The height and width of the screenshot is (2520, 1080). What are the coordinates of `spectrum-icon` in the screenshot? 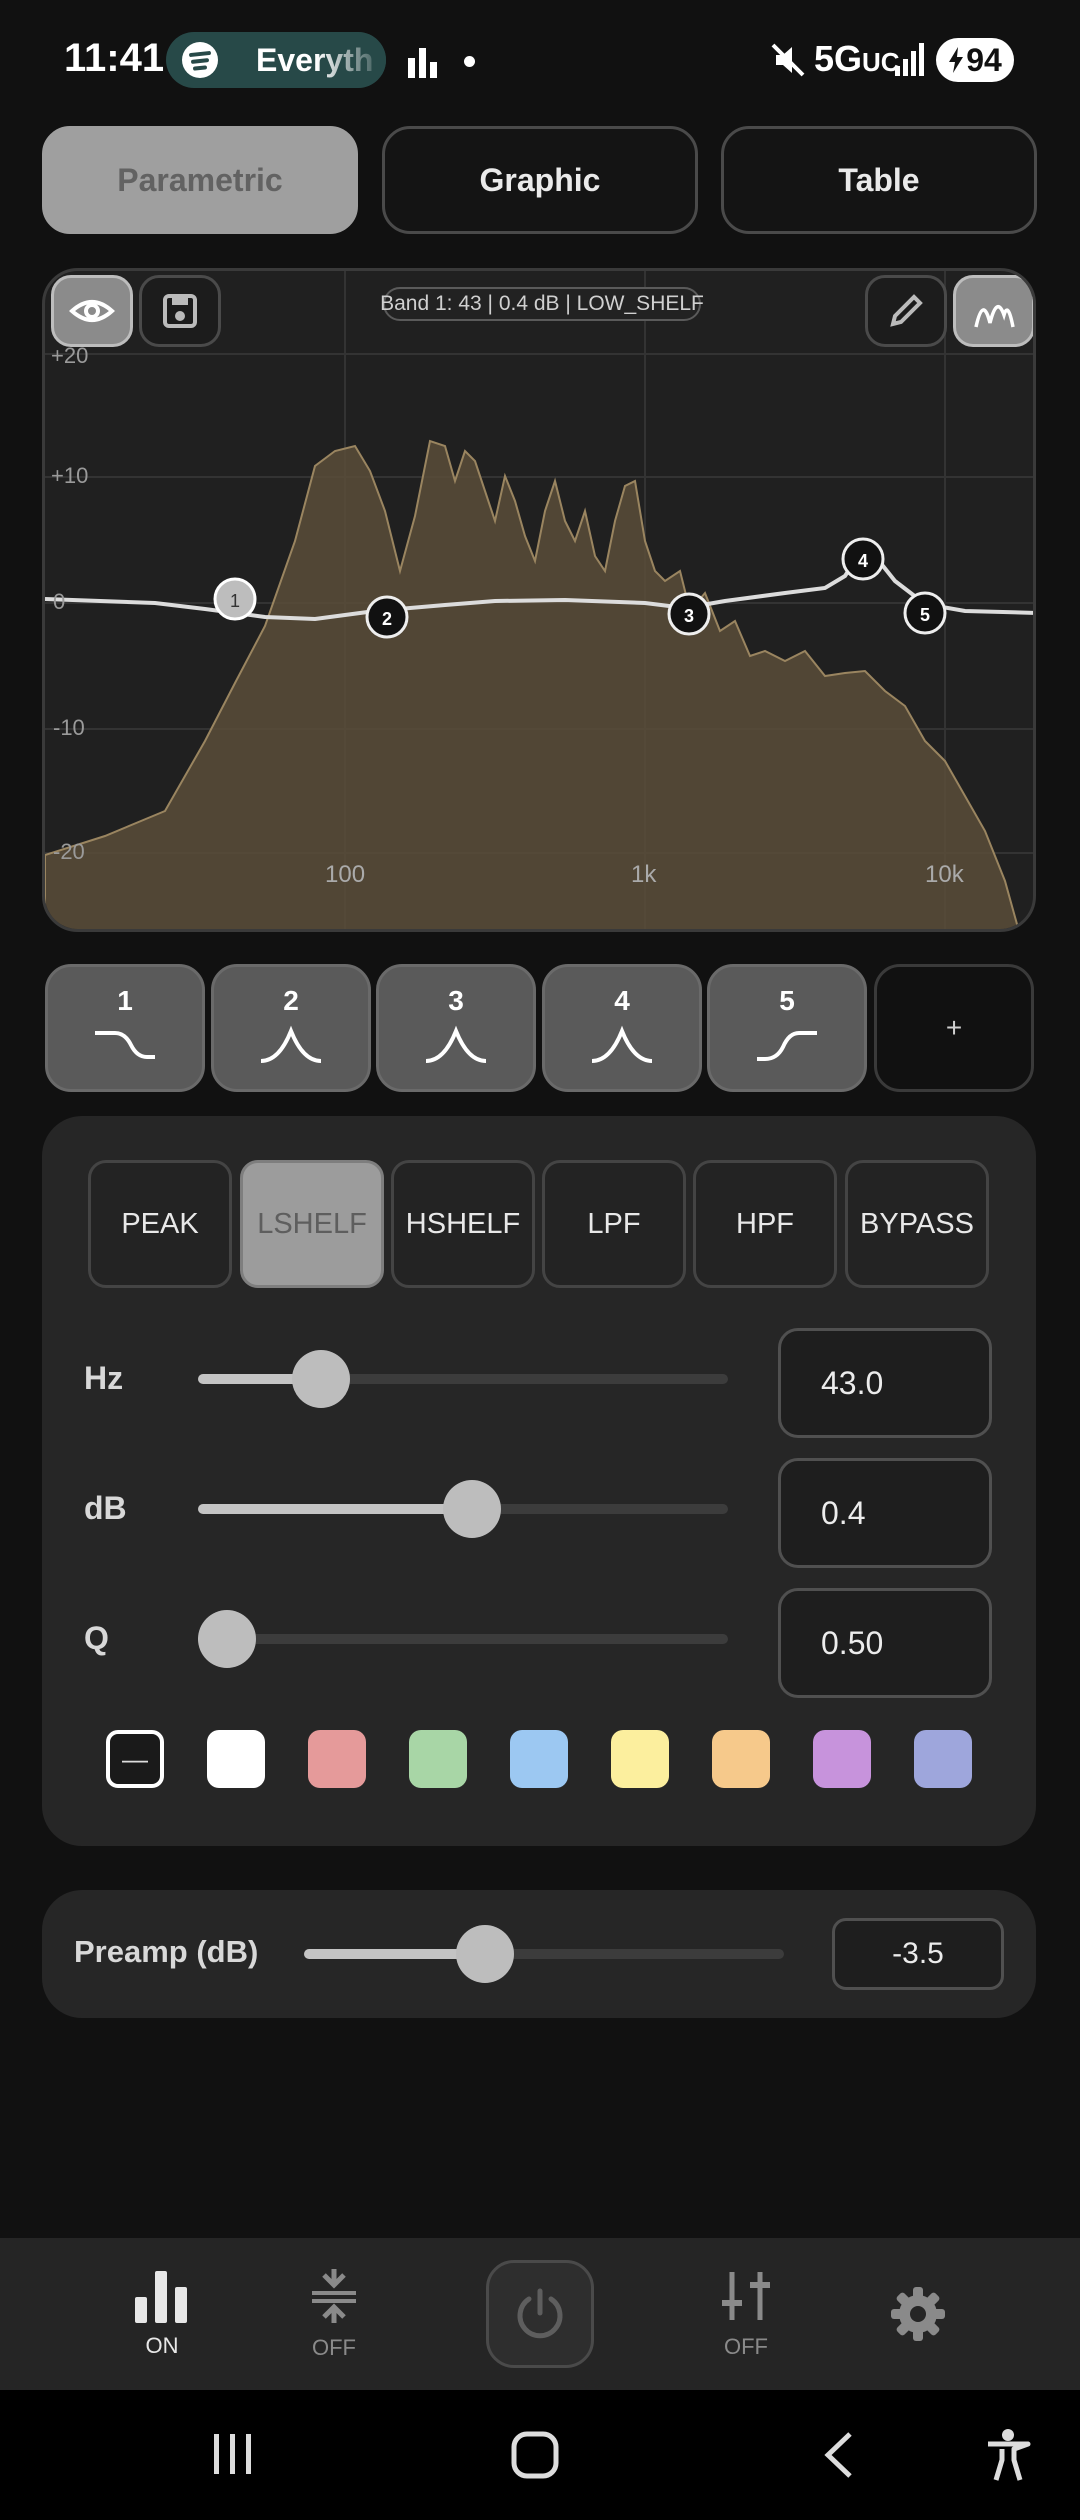 It's located at (994, 316).